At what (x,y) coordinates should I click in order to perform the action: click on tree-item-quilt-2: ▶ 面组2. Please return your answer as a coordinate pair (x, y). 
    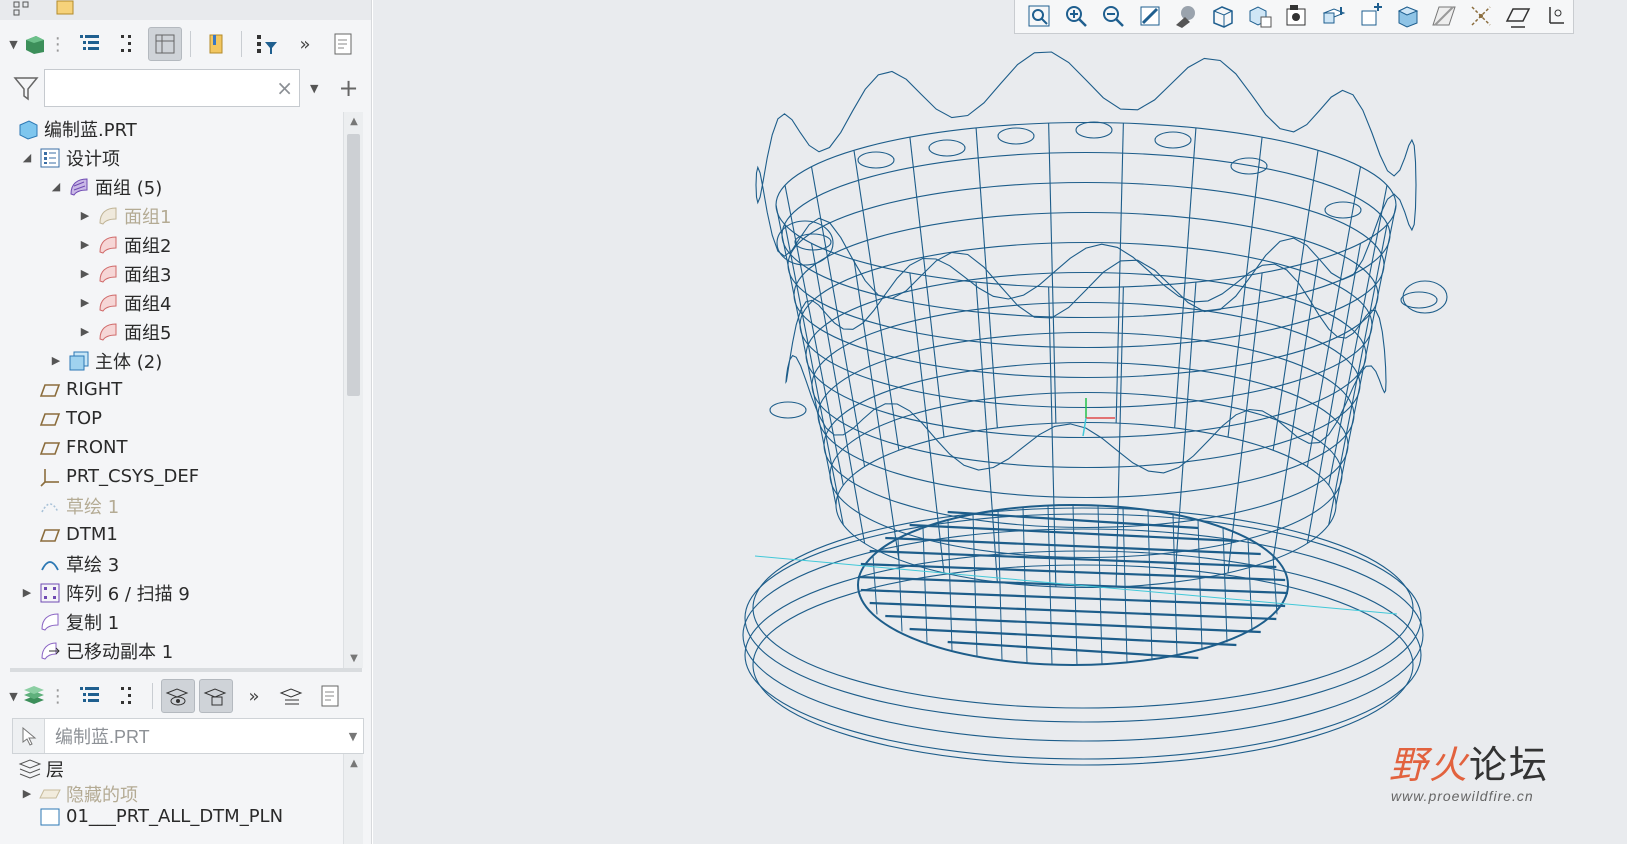
    Looking at the image, I should click on (125, 244).